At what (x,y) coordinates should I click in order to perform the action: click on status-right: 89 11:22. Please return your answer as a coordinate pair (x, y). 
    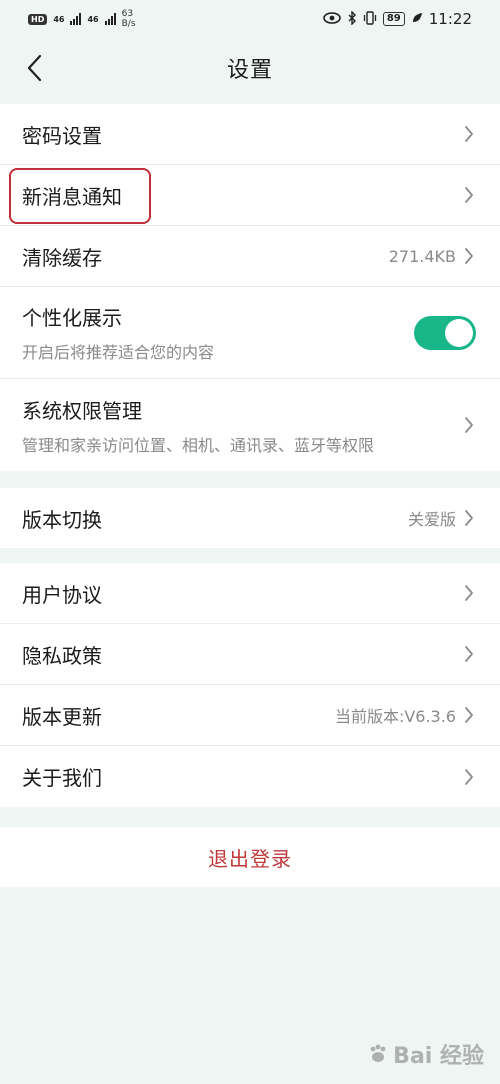
    Looking at the image, I should click on (397, 18).